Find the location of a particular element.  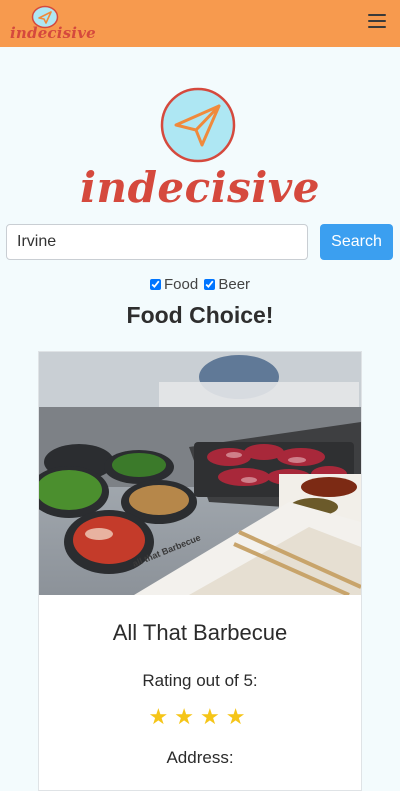

hero-brand-name: indecisive is located at coordinates (200, 187).